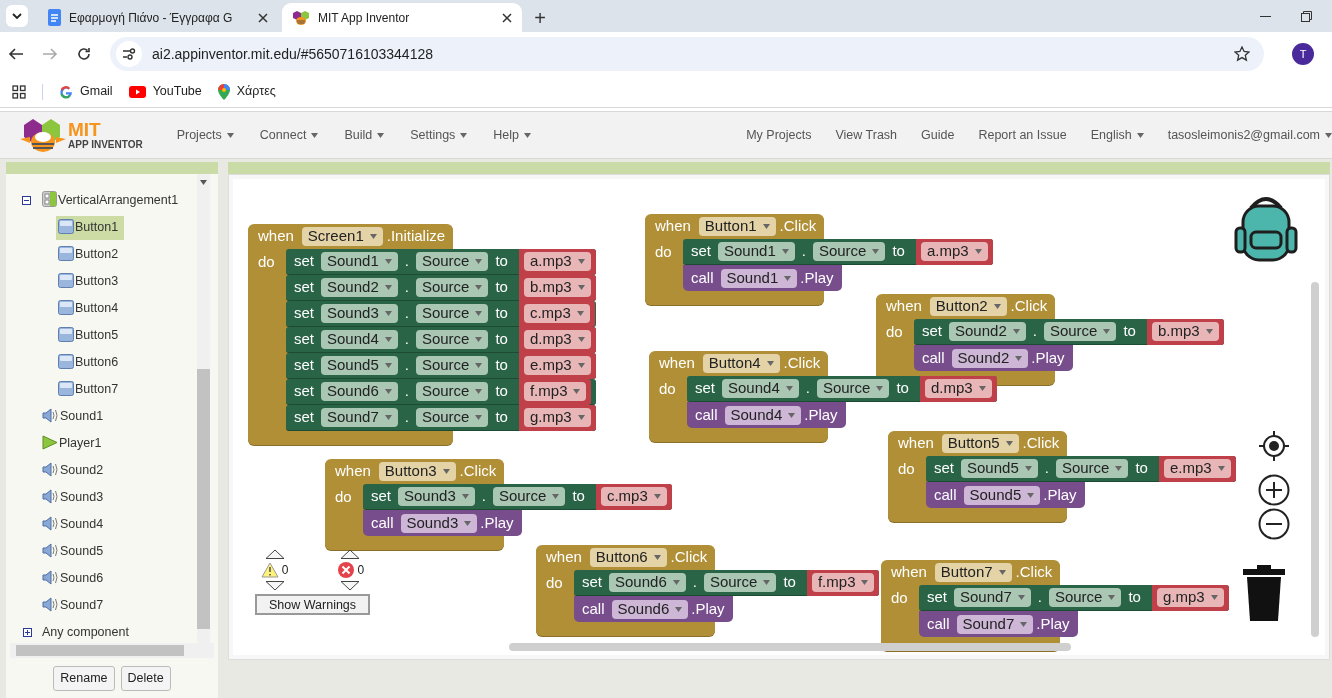 Image resolution: width=1332 pixels, height=698 pixels. I want to click on zoom-out-icon, so click(1274, 524).